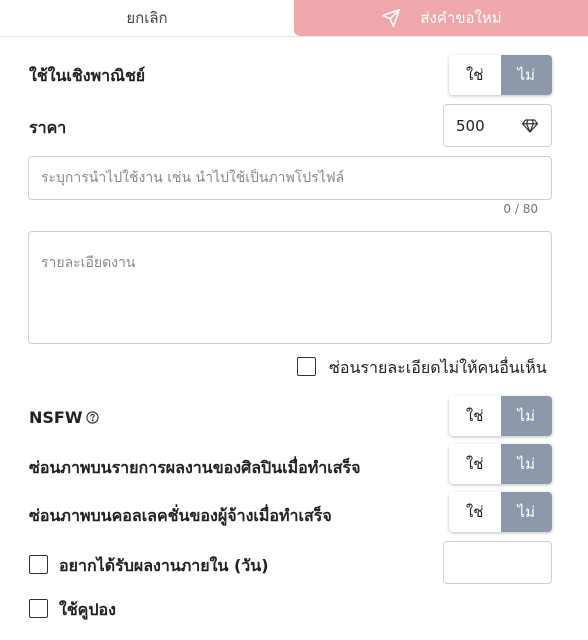  I want to click on send-request-label: ส่งคำขอใหม่, so click(461, 18).